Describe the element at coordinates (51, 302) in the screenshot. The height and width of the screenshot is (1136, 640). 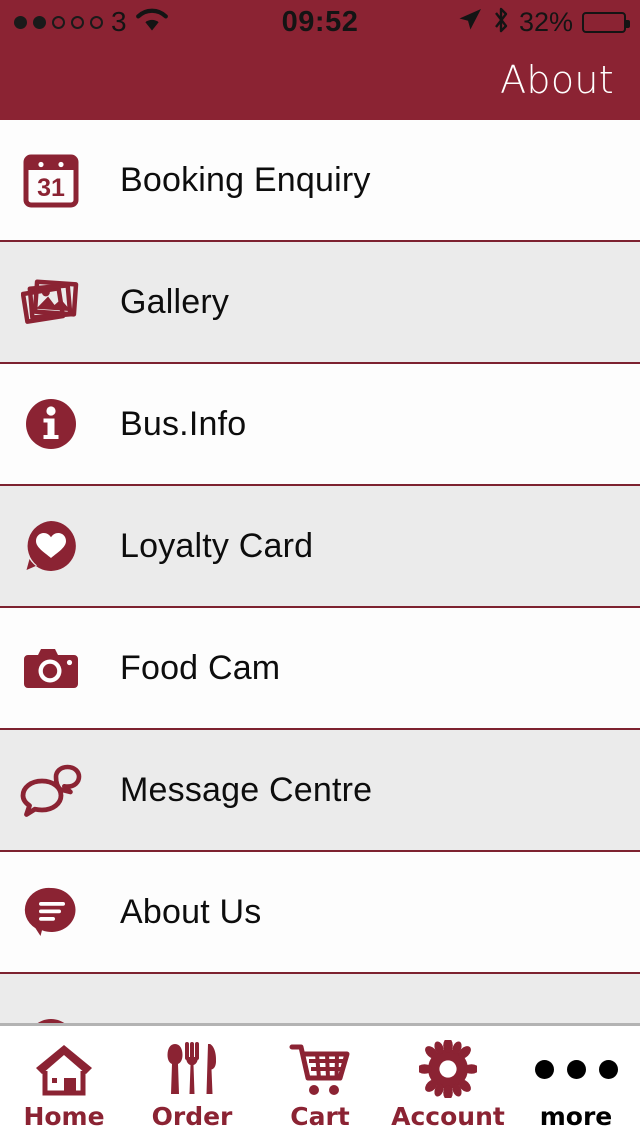
I see `photo-stack-icon` at that location.